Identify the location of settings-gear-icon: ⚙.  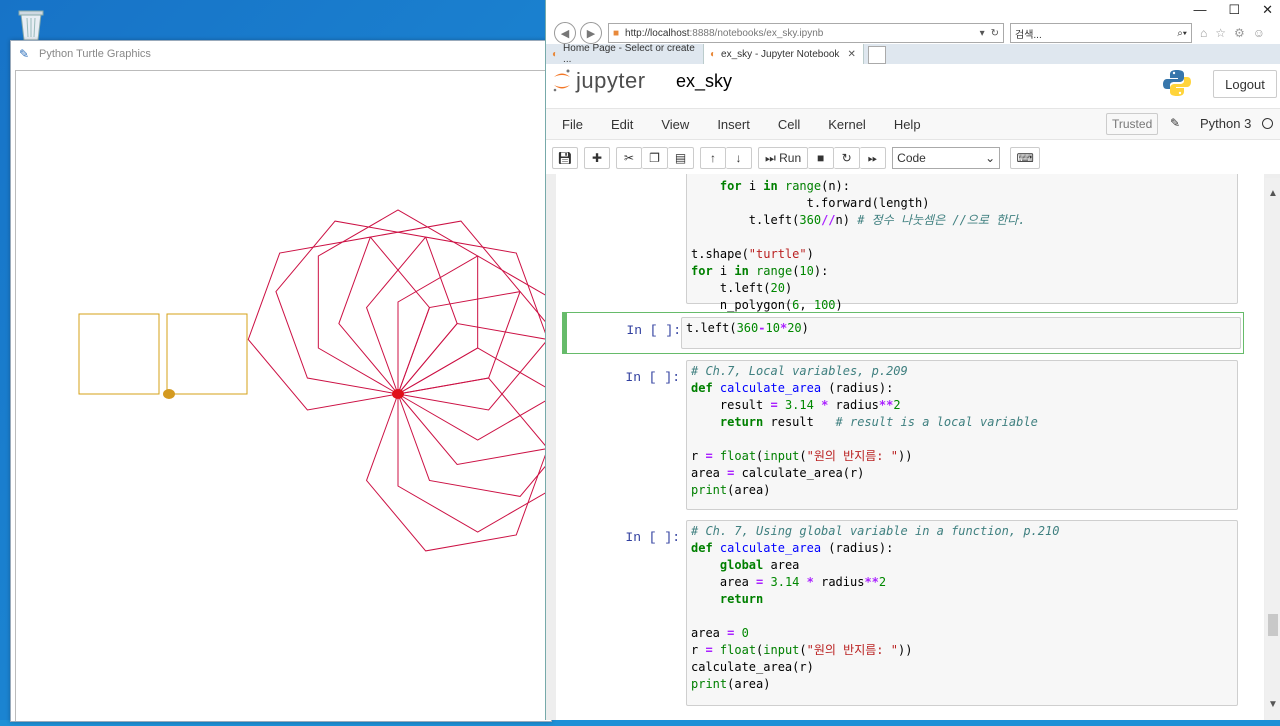
(1239, 33).